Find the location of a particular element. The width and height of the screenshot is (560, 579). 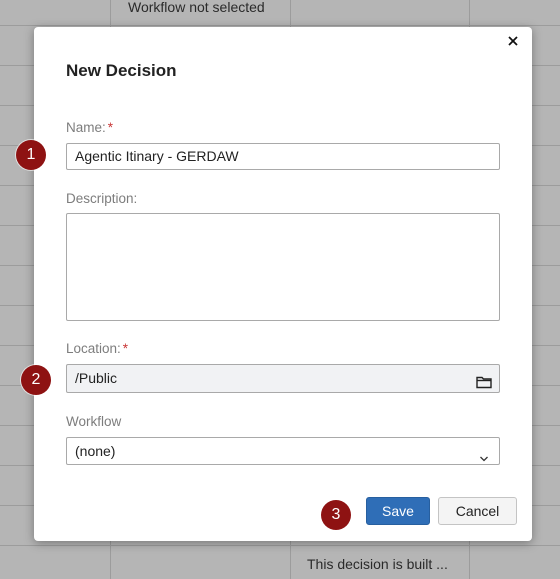

name-input-value: Agentic Itinary - GERDAW is located at coordinates (157, 156).